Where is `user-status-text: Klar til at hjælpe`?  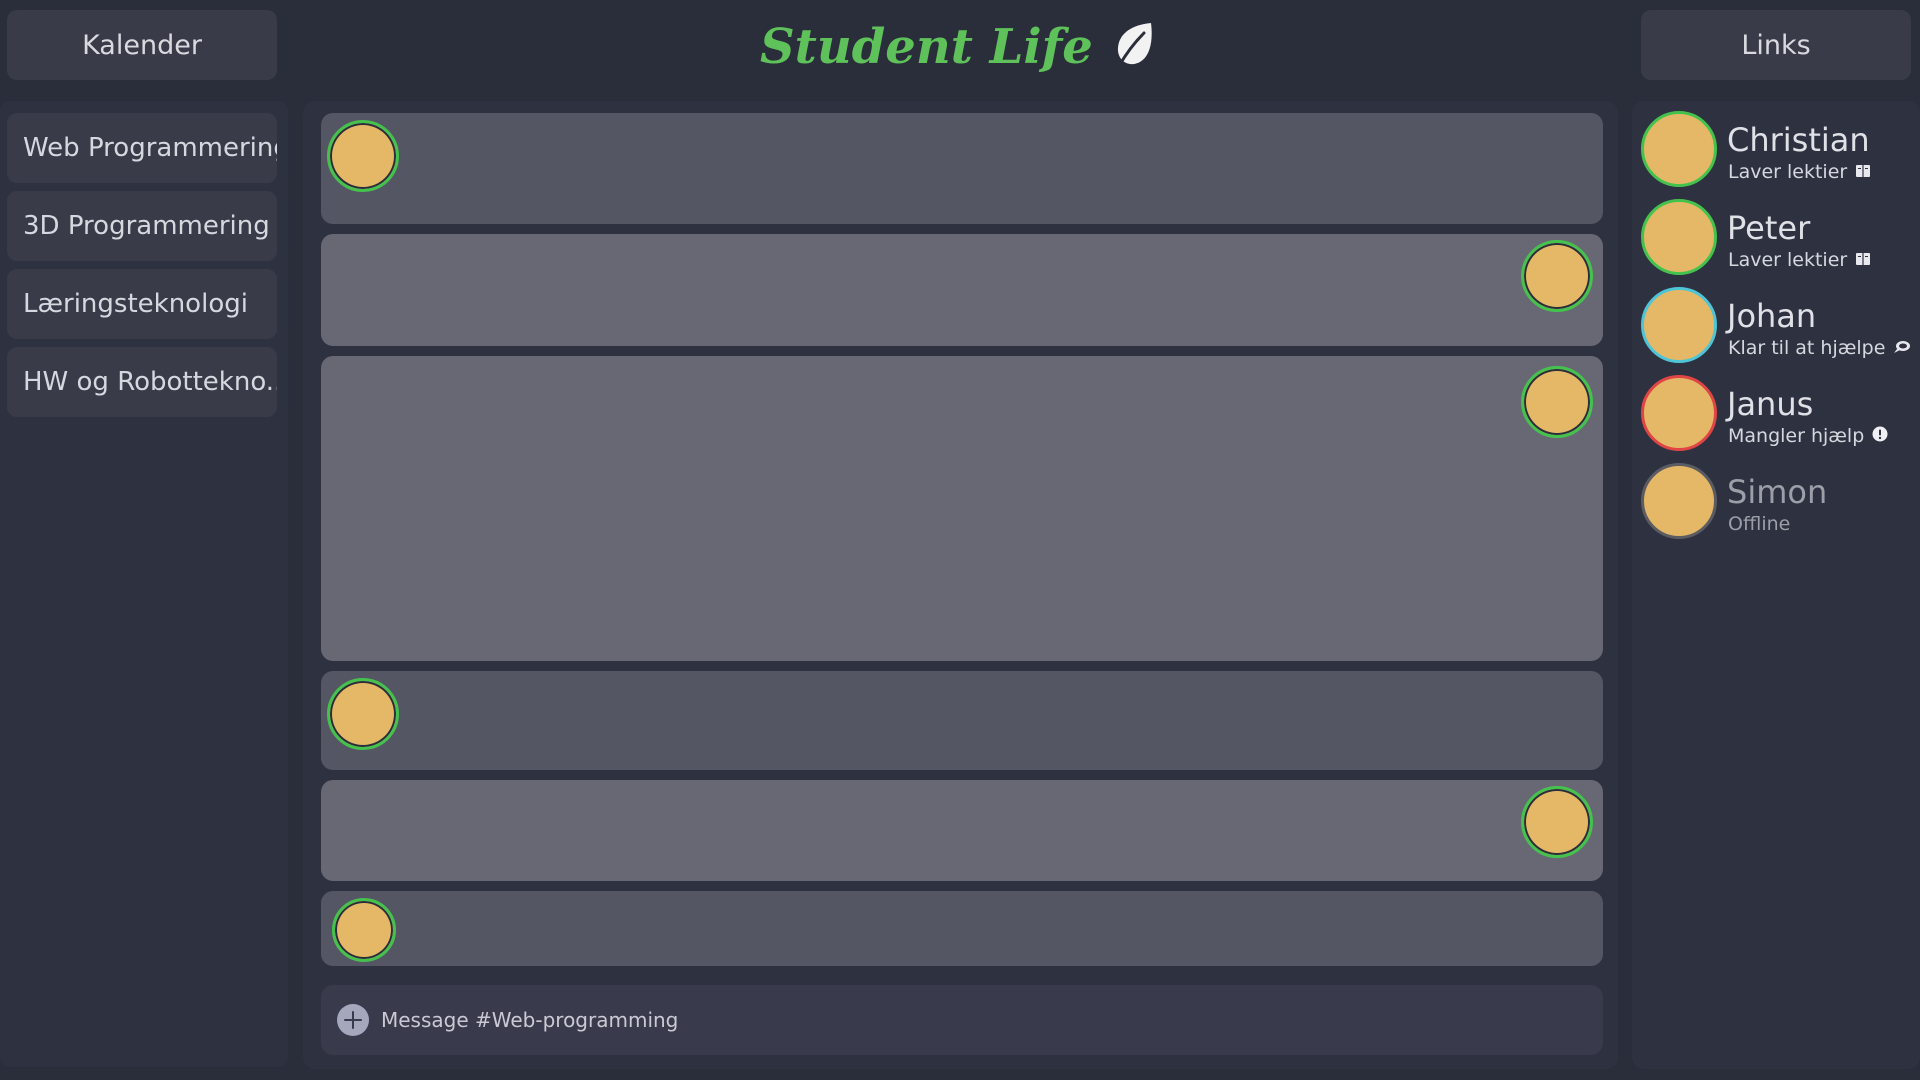
user-status-text: Klar til at hjælpe is located at coordinates (1807, 348).